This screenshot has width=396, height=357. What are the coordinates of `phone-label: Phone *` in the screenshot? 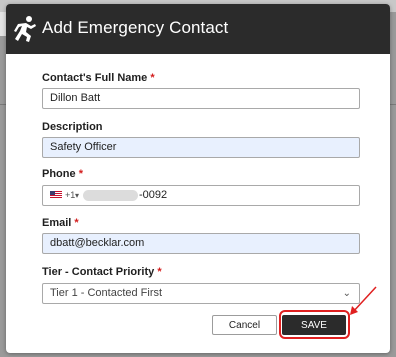 It's located at (62, 174).